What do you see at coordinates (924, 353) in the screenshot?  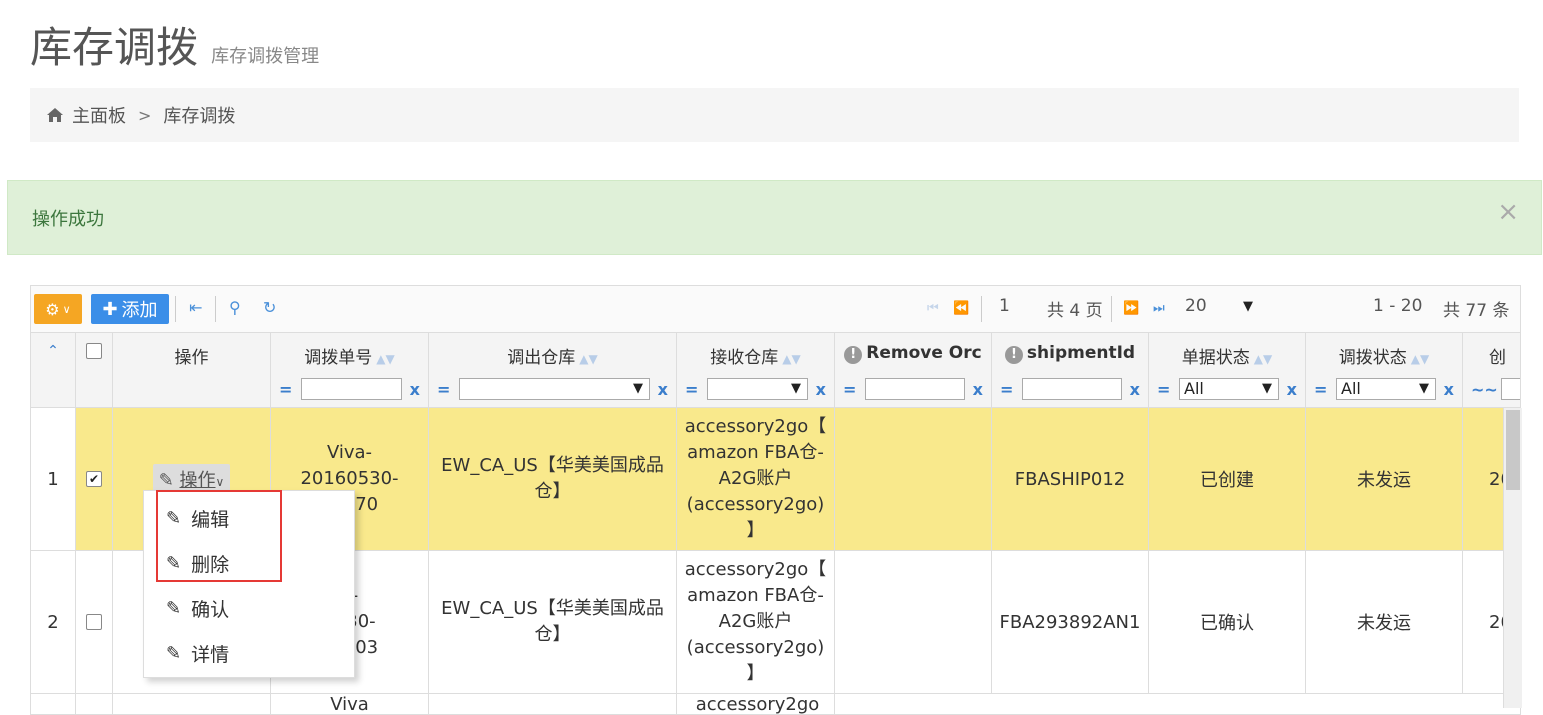 I see `column-remove-order-label: Remove Orc` at bounding box center [924, 353].